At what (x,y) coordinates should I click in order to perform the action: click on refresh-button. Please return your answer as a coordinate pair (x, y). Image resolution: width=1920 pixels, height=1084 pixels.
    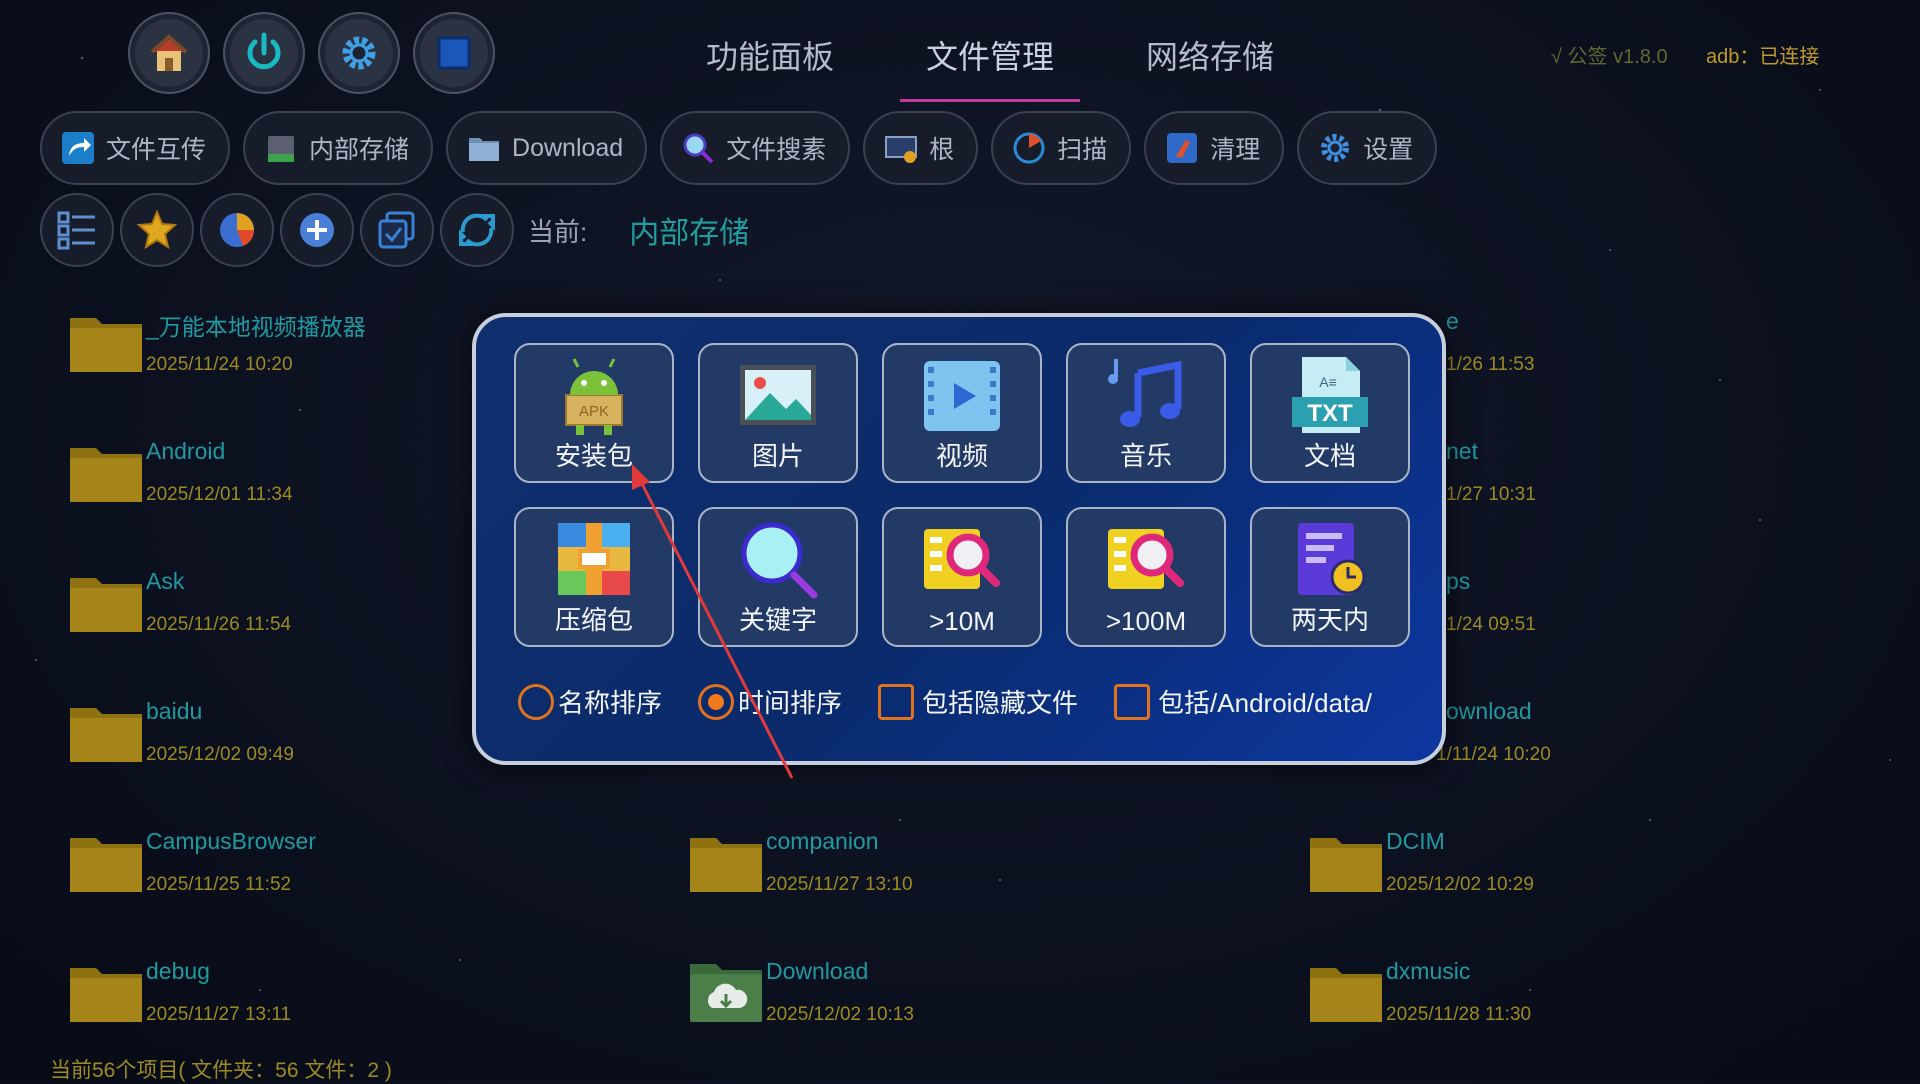
    Looking at the image, I should click on (477, 230).